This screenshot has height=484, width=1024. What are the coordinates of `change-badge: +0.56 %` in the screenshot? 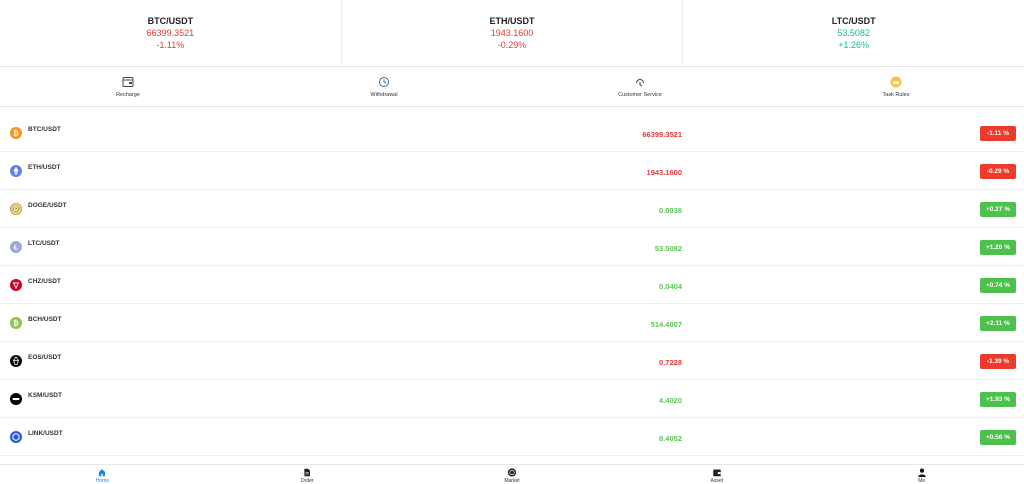 It's located at (998, 437).